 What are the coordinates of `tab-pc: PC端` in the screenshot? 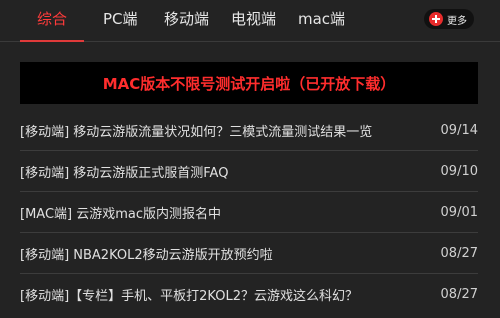 It's located at (120, 19).